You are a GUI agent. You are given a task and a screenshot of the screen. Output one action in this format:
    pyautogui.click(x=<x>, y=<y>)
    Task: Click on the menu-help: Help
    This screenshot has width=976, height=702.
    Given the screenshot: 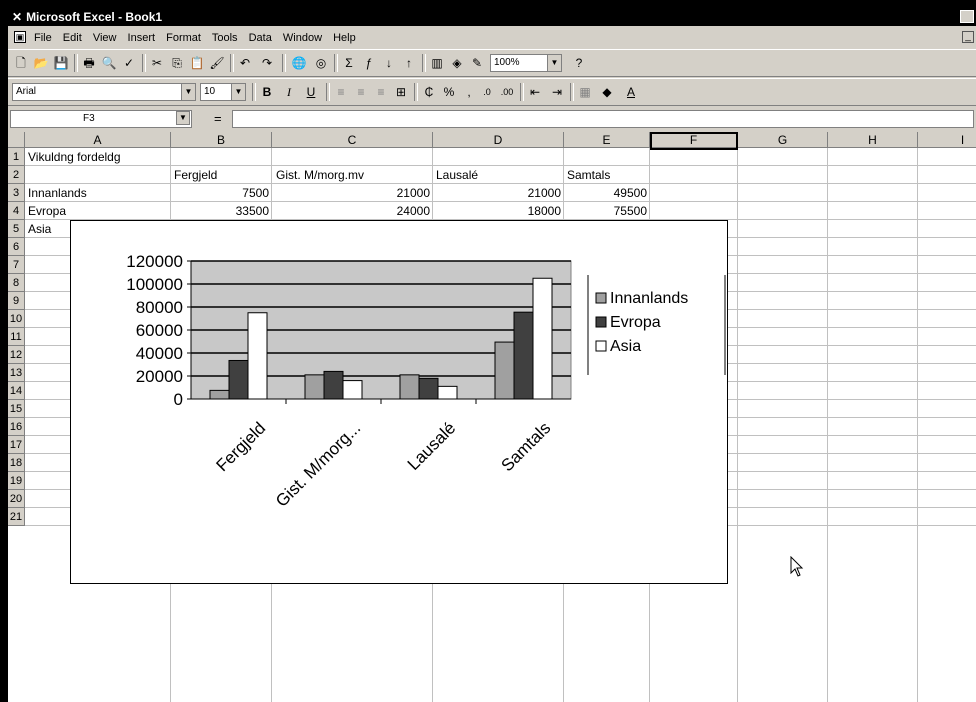 What is the action you would take?
    pyautogui.click(x=344, y=38)
    